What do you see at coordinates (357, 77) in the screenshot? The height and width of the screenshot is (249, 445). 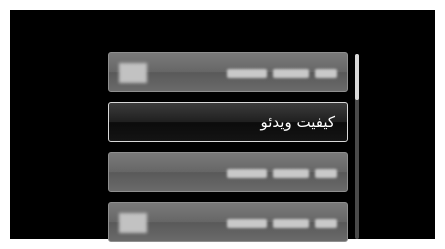 I see `scrollbar-thumb` at bounding box center [357, 77].